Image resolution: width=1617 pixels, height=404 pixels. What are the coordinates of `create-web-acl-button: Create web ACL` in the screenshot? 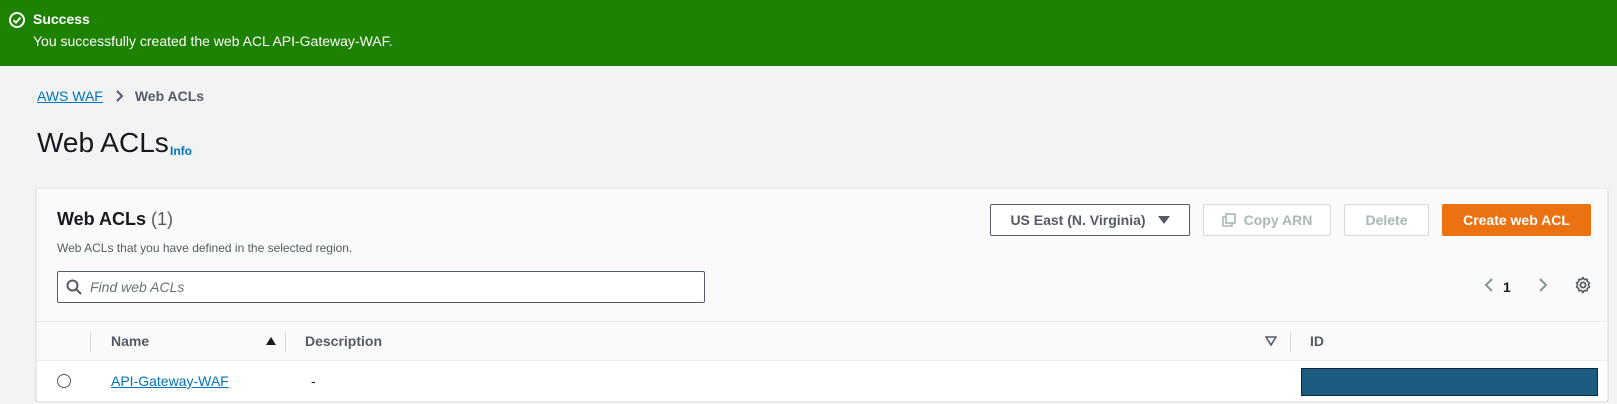 It's located at (1516, 220).